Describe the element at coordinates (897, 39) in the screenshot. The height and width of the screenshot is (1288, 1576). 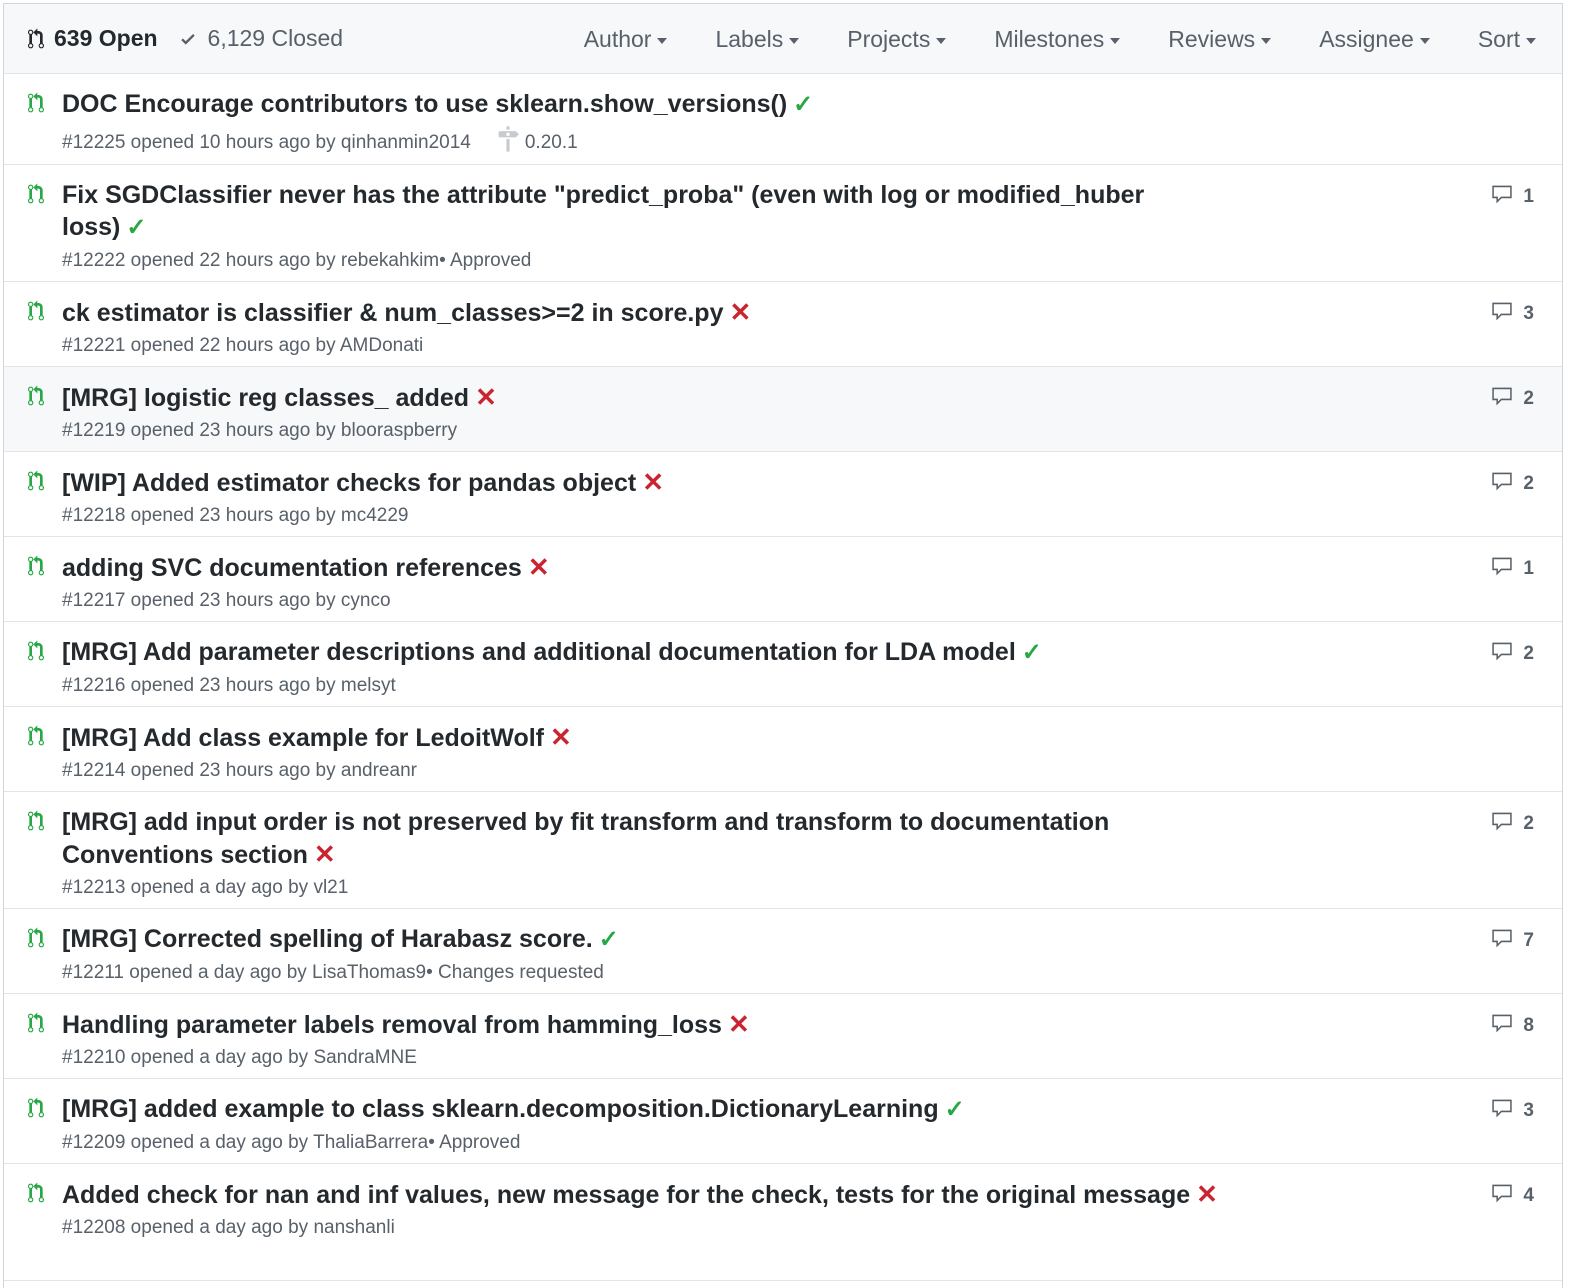
I see `filter-projects: Projects` at that location.